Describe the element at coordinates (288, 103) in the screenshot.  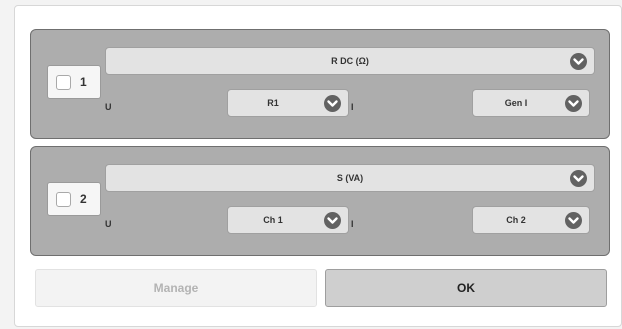
I see `group-1-u-select: R1` at that location.